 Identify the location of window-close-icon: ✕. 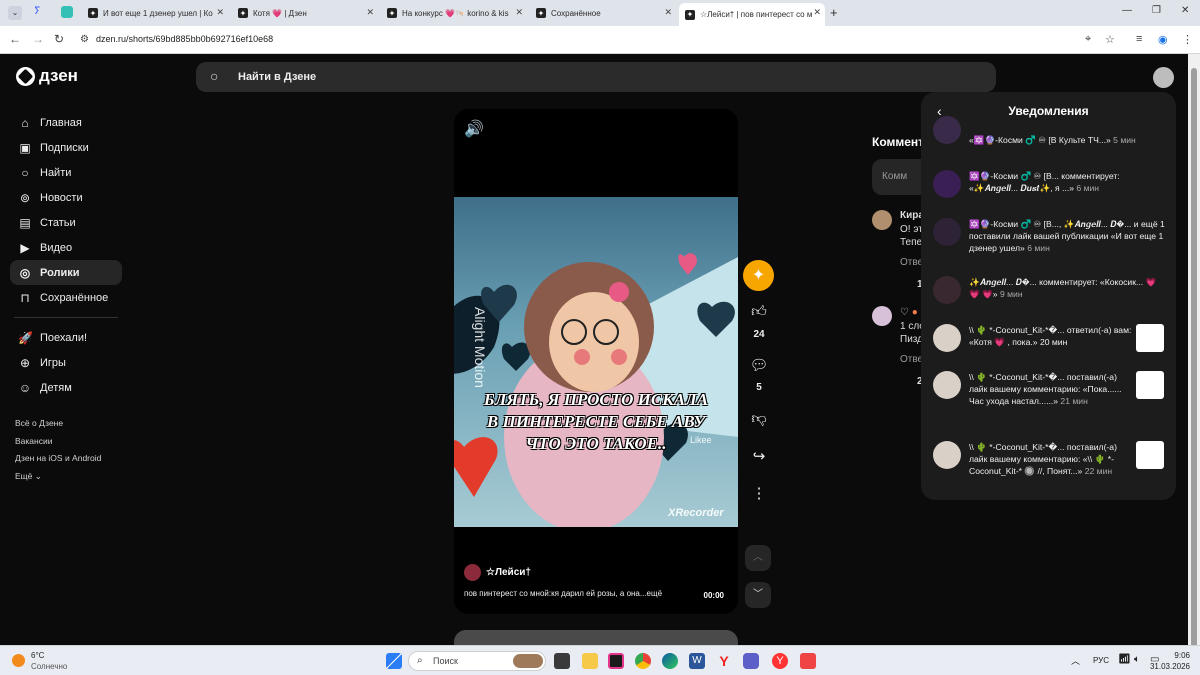
(1185, 10).